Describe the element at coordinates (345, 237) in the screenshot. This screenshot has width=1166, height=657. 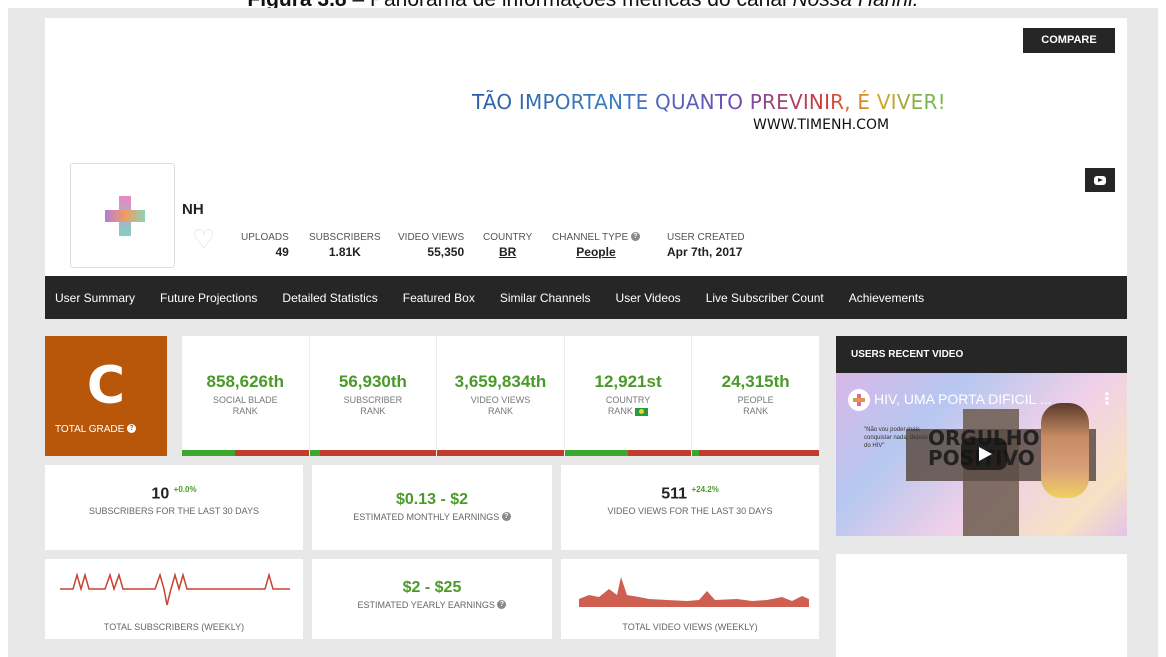
I see `stat-label: SUBSCRIBERS` at that location.